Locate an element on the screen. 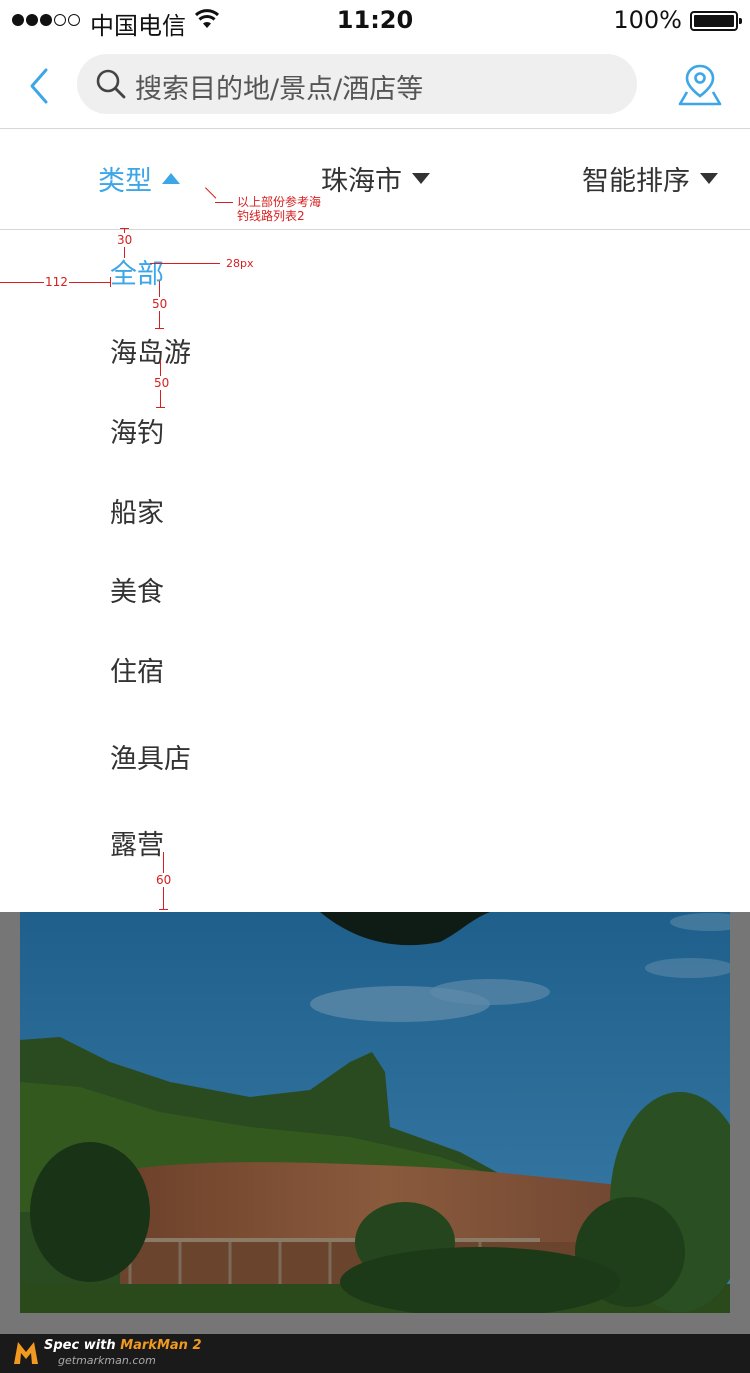  filter-tab-sort: 智能排序 is located at coordinates (650, 178).